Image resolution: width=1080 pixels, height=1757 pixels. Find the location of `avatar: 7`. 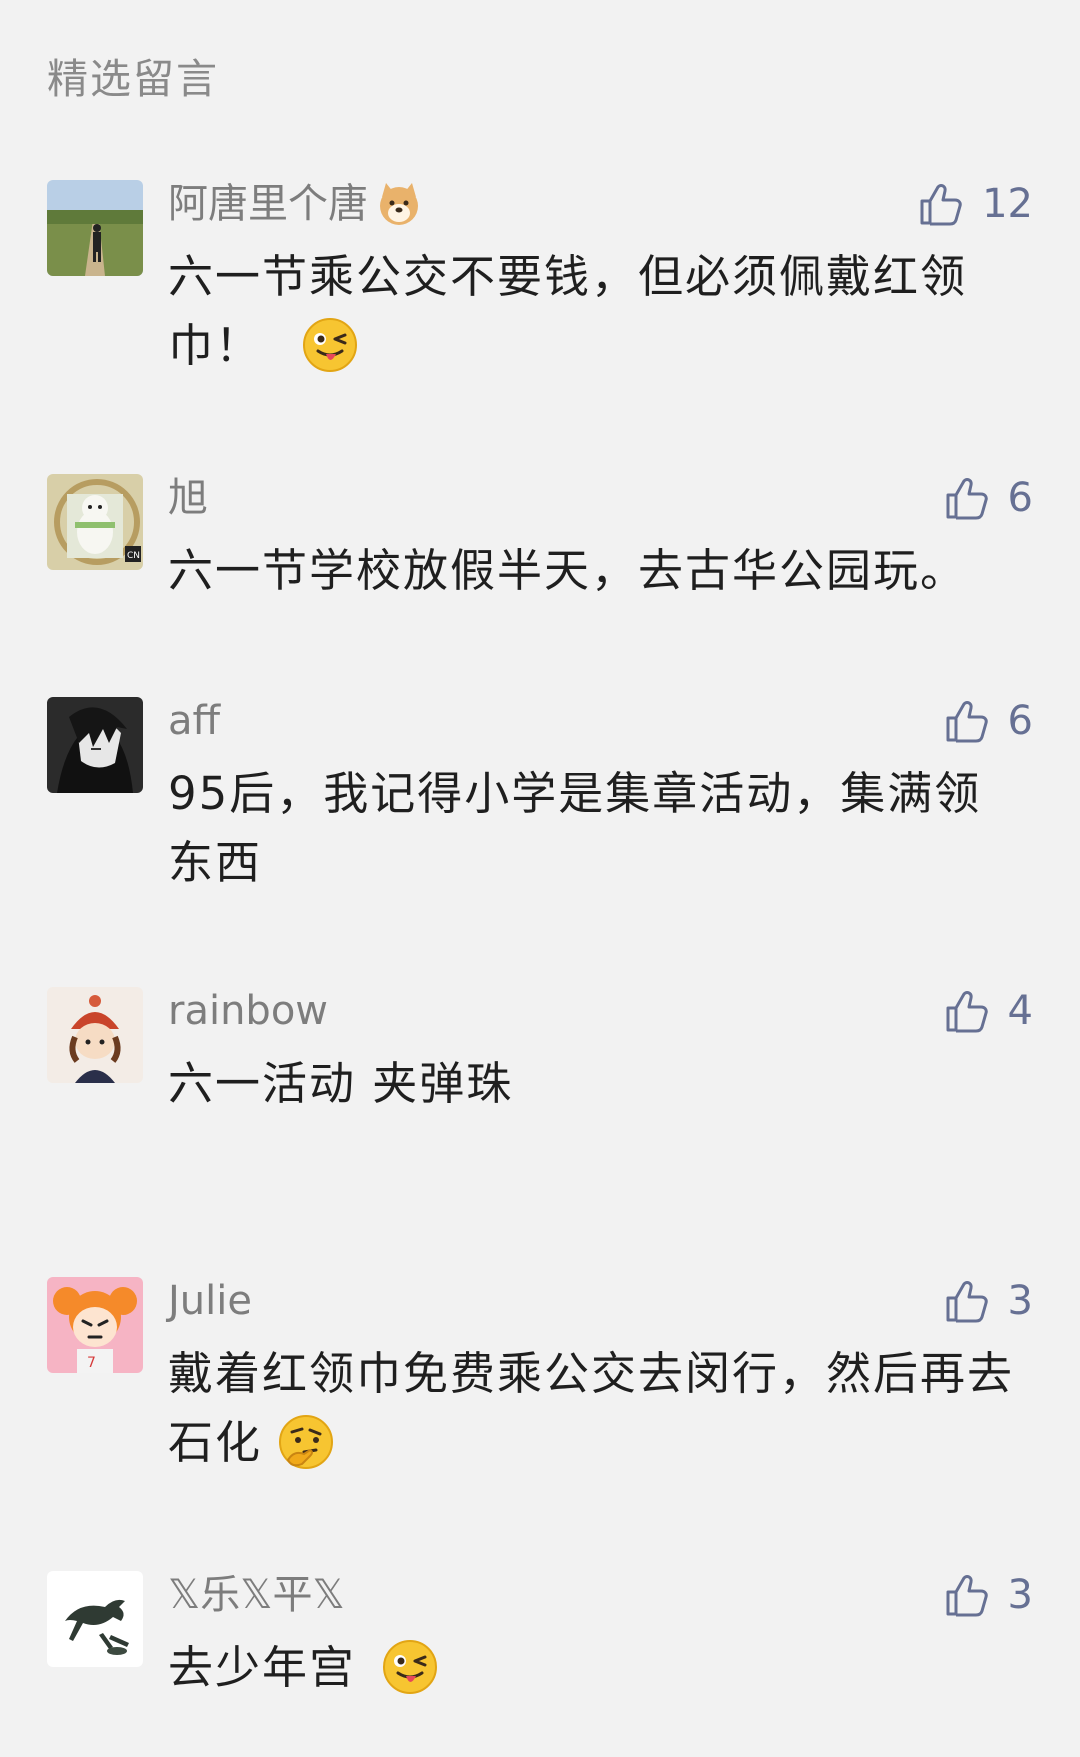

avatar: 7 is located at coordinates (95, 1325).